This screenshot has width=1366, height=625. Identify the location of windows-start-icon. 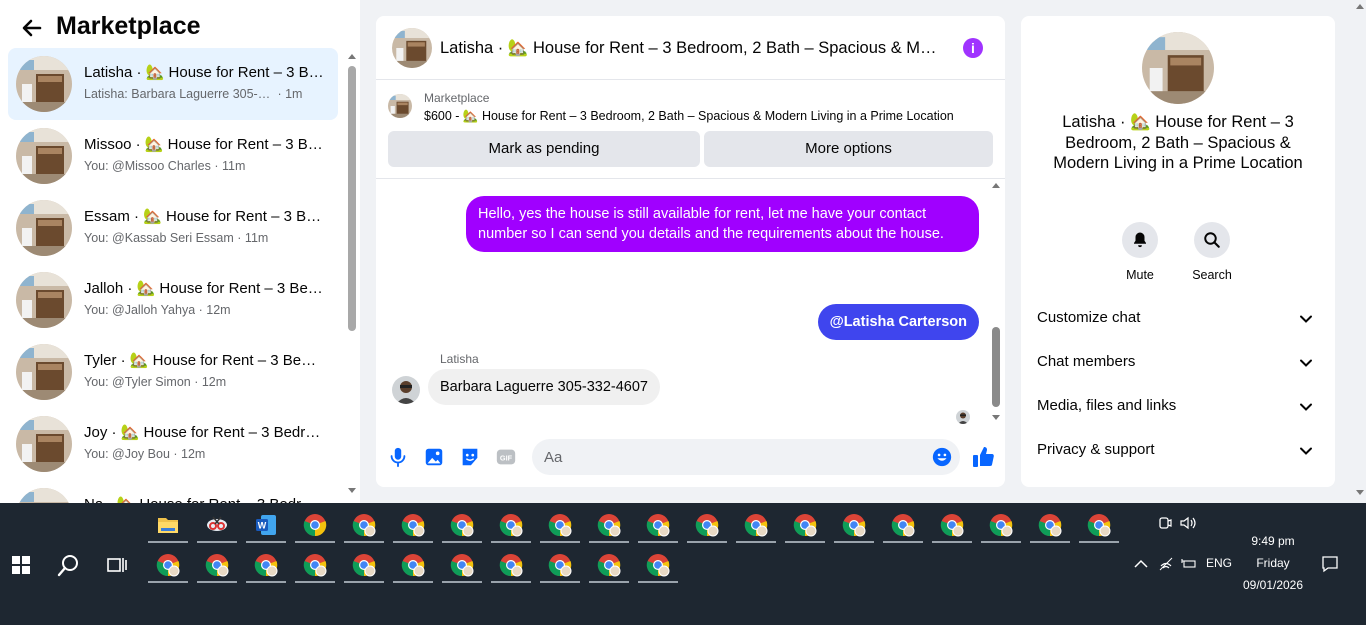
(21, 565).